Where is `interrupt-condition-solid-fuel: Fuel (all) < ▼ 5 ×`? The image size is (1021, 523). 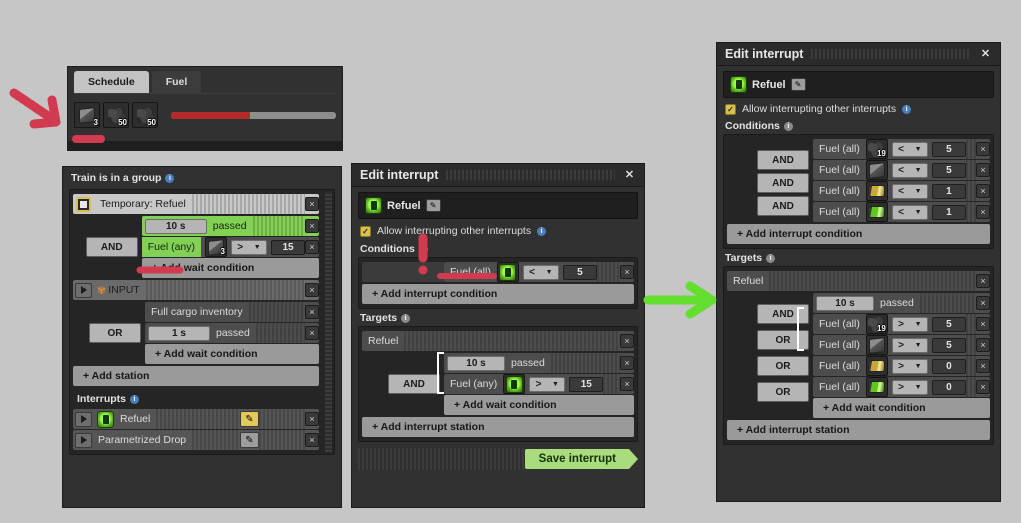
interrupt-condition-solid-fuel: Fuel (all) < ▼ 5 × is located at coordinates (901, 170).